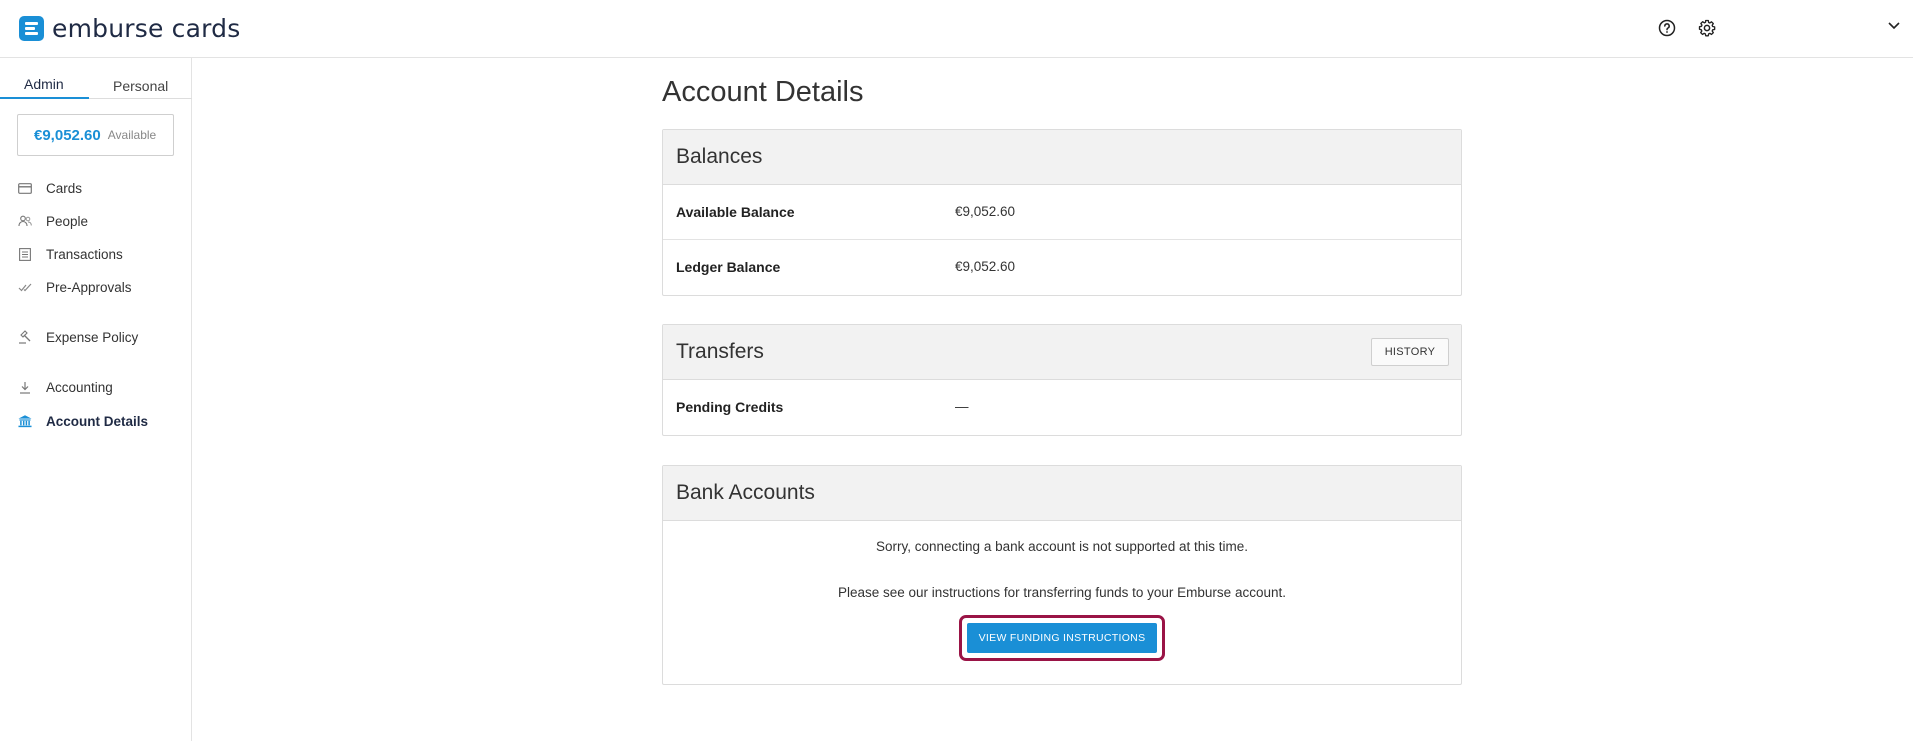 This screenshot has height=741, width=1913. I want to click on sidebar-item-label: People, so click(67, 221).